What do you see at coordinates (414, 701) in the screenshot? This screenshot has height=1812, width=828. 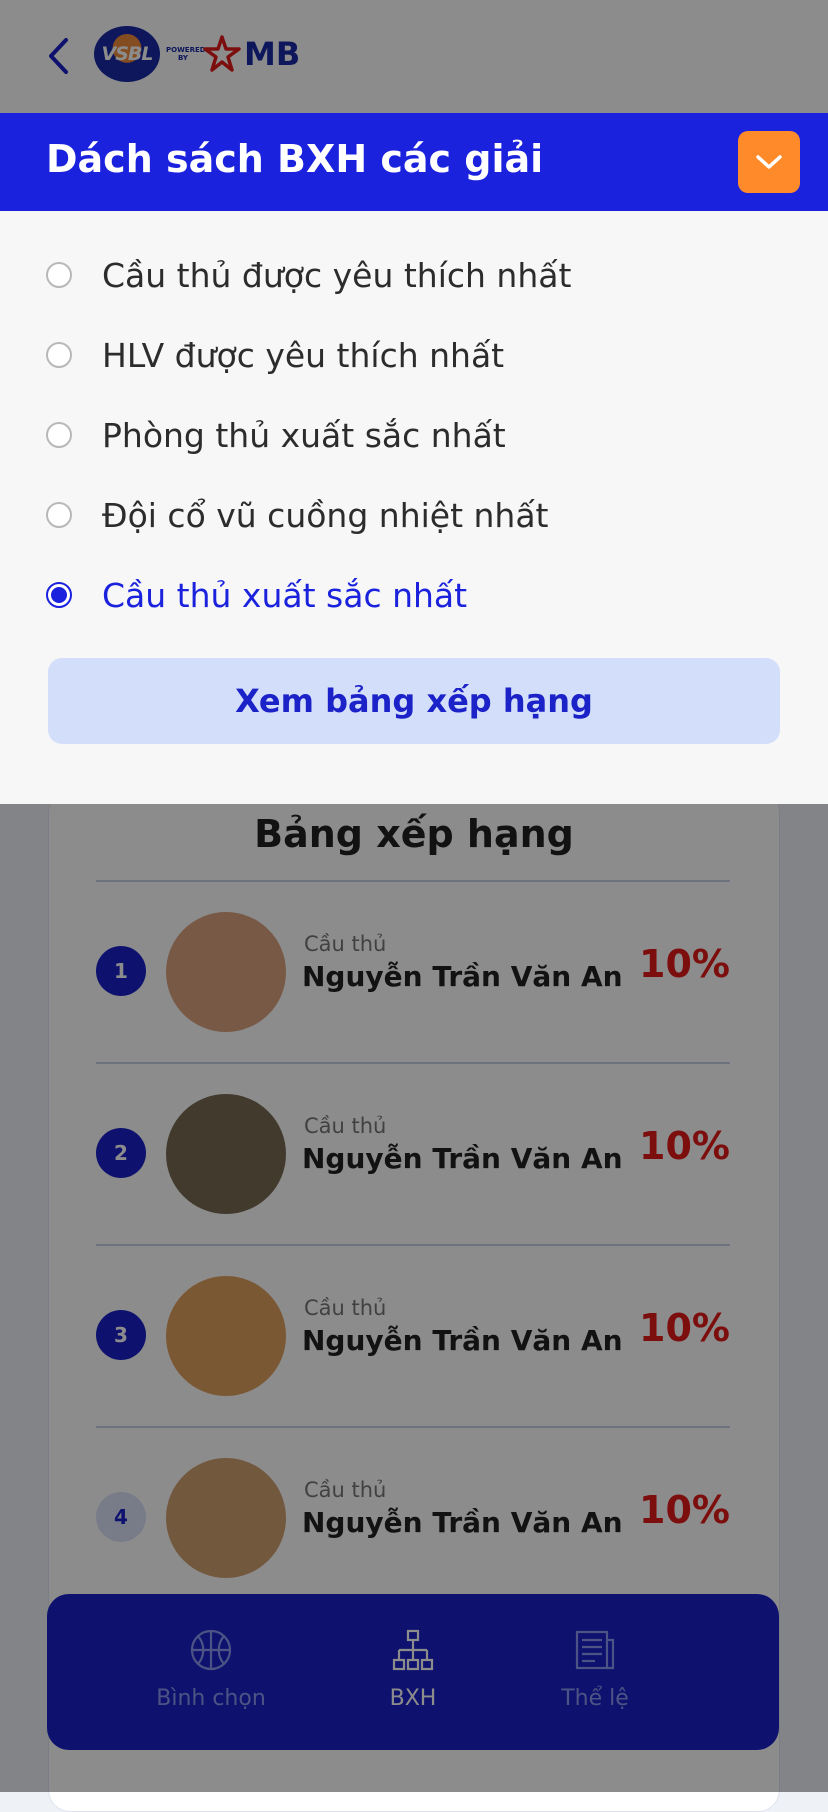 I see `view-ranking-button: Xem bảng xếp hạng` at bounding box center [414, 701].